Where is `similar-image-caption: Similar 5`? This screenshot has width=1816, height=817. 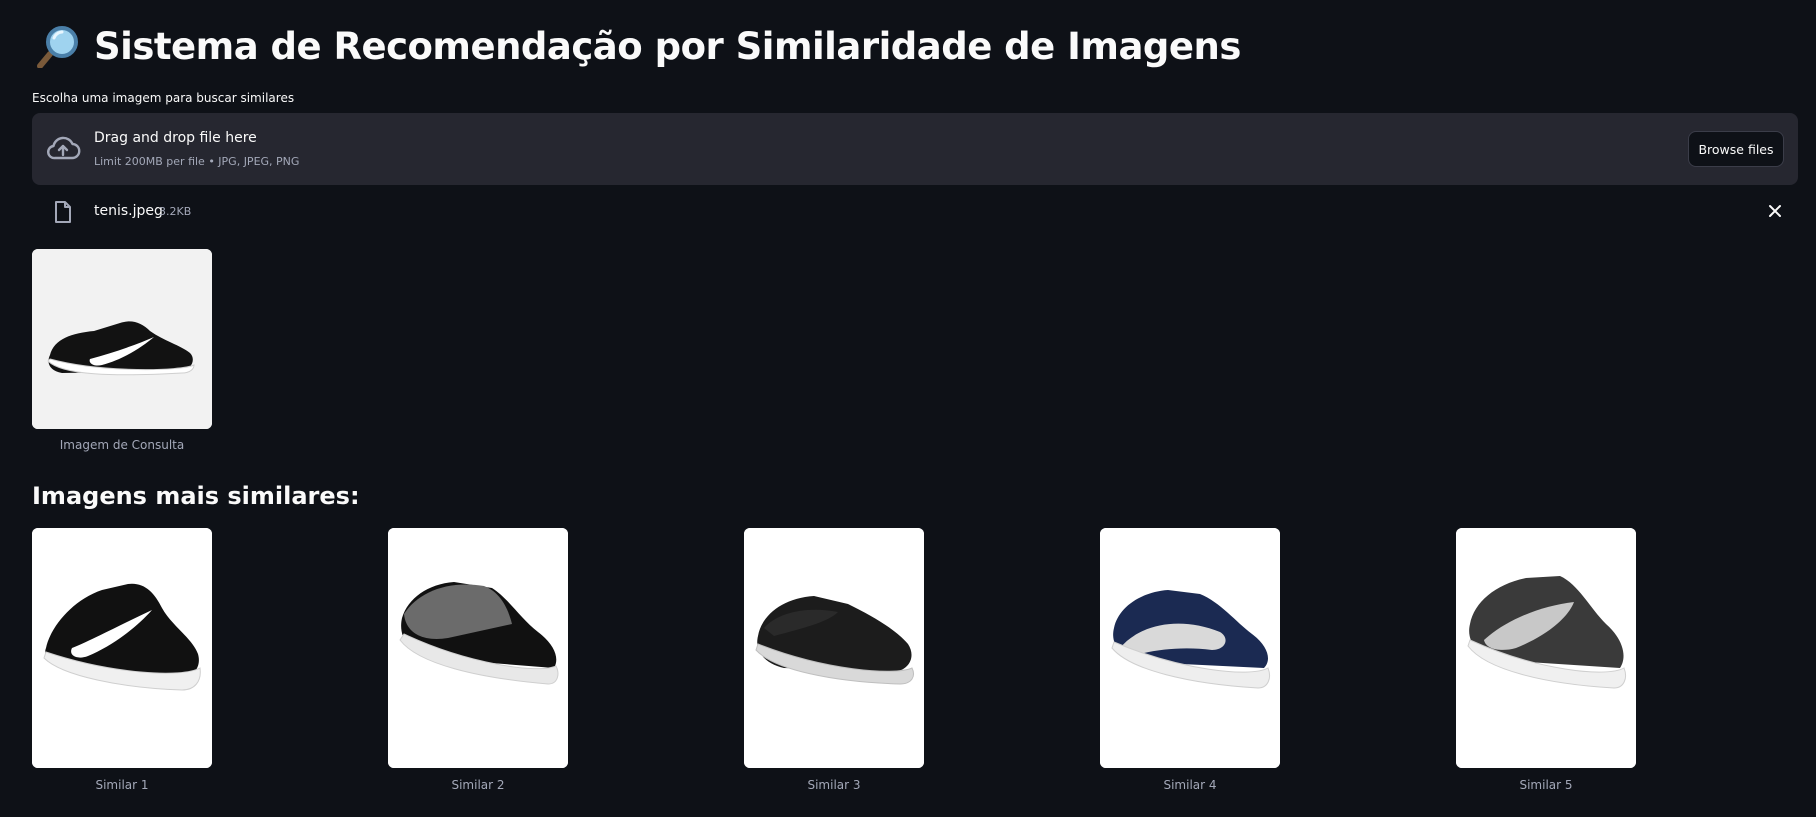 similar-image-caption: Similar 5 is located at coordinates (1546, 785).